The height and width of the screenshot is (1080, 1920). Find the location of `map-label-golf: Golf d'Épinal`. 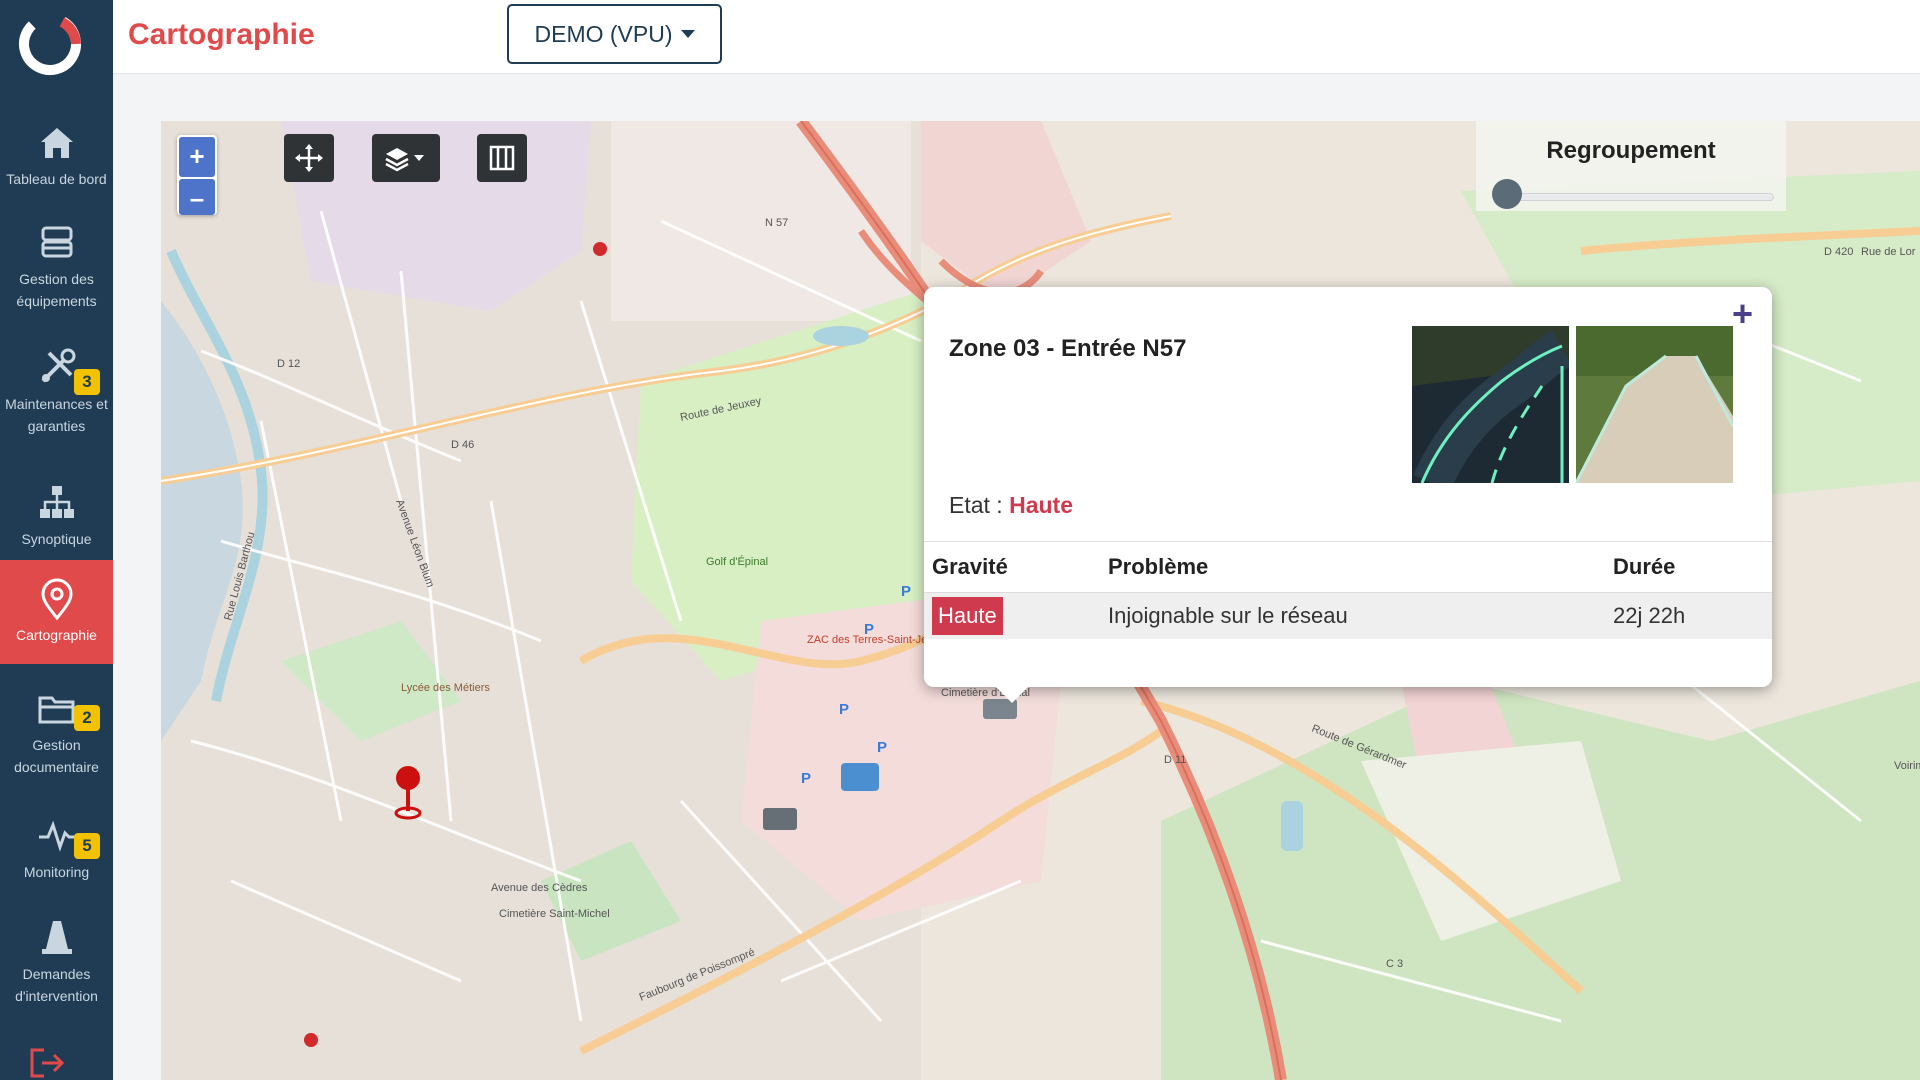

map-label-golf: Golf d'Épinal is located at coordinates (737, 561).